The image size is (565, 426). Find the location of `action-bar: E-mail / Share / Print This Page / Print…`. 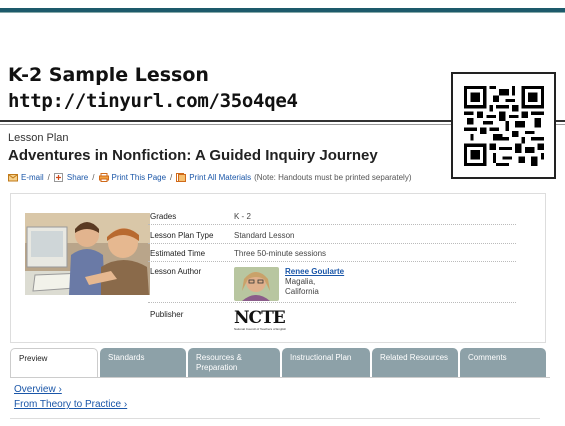

action-bar: E-mail / Share / Print This Page / Print… is located at coordinates (210, 177).